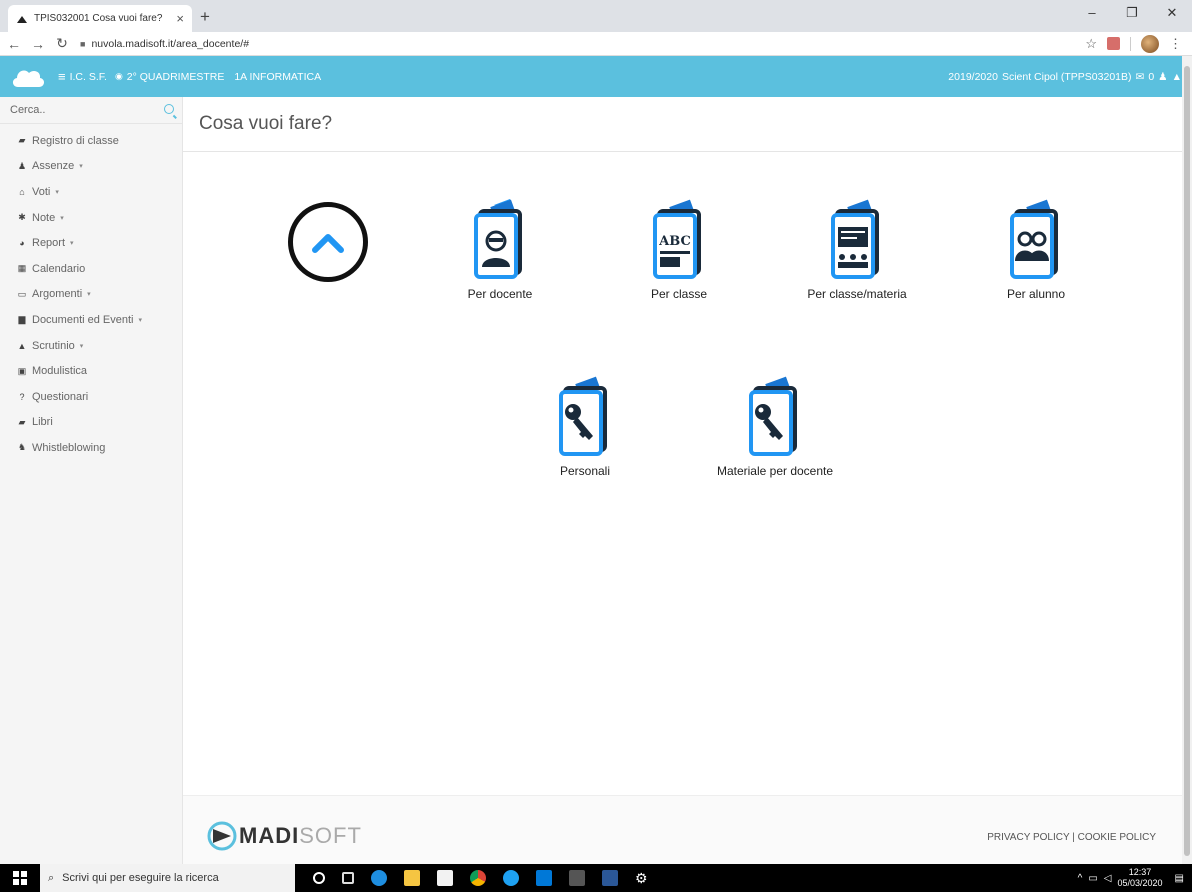 Image resolution: width=1192 pixels, height=892 pixels. I want to click on tab-title: TPIS032001 Cosa vuoi fare?, so click(98, 18).